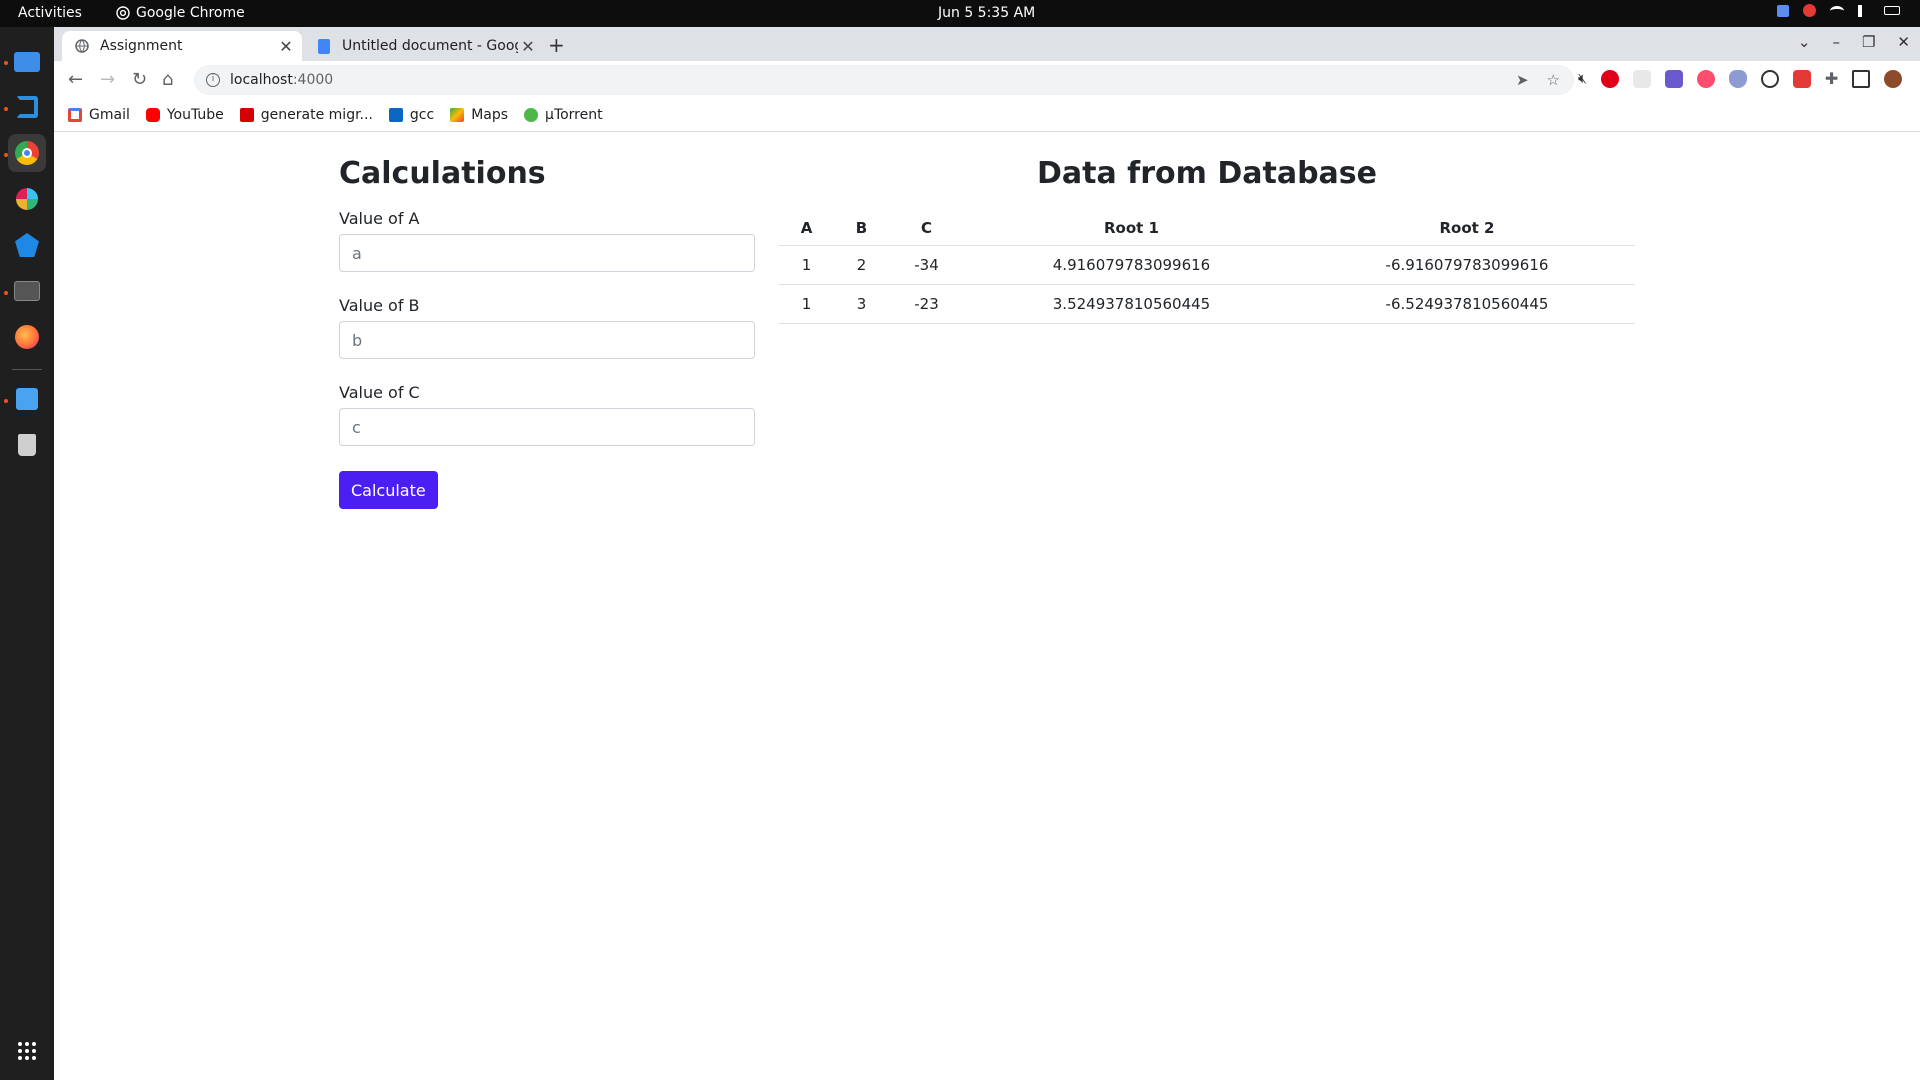  I want to click on cell-b: 3, so click(861, 304).